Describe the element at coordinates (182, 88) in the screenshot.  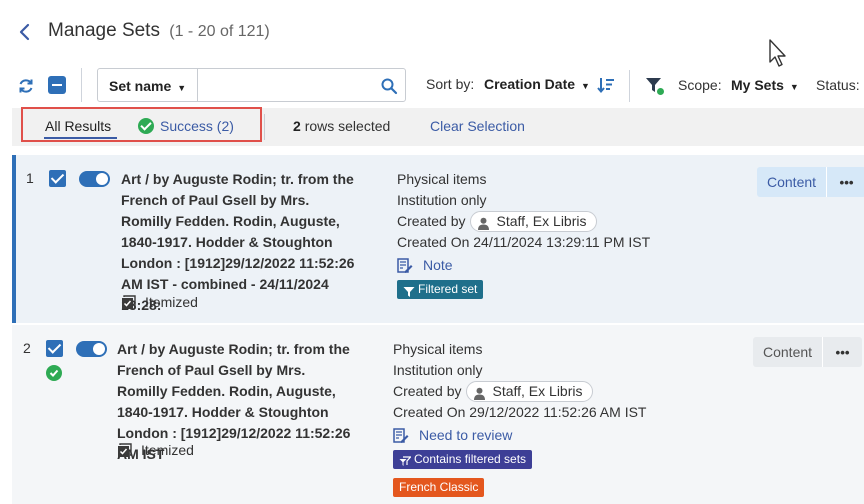
I see `search-type-caret-icon: ▼` at that location.